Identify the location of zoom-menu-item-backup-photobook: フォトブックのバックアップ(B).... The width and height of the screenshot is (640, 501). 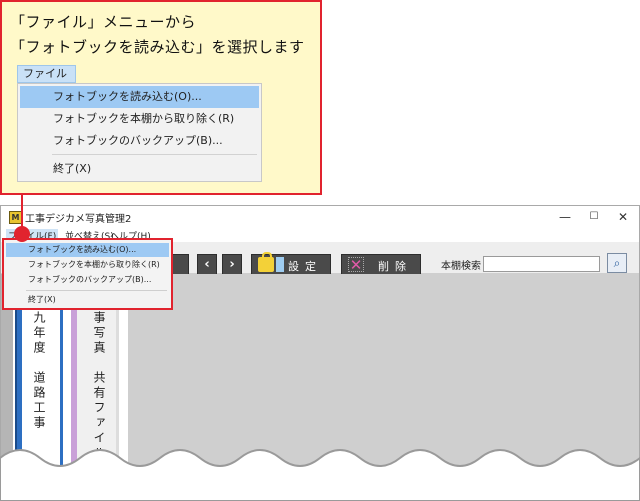
(139, 141).